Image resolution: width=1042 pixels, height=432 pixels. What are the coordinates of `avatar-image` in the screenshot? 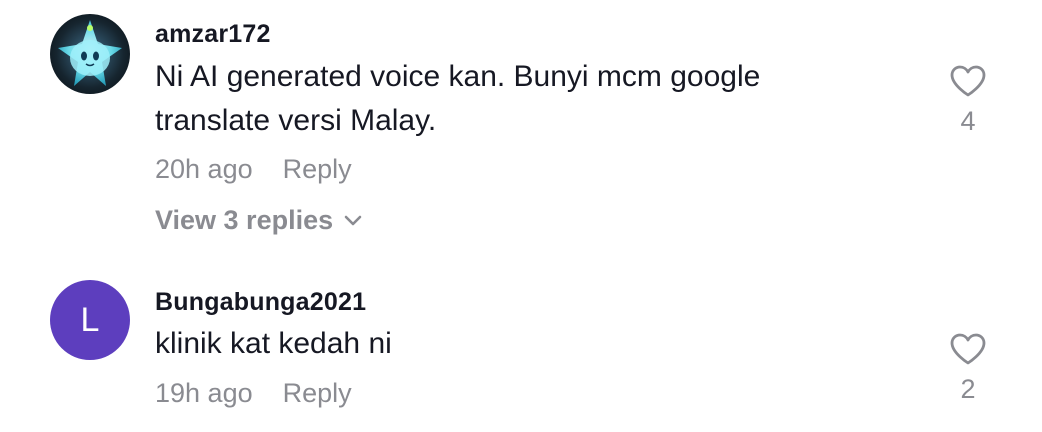 It's located at (90, 54).